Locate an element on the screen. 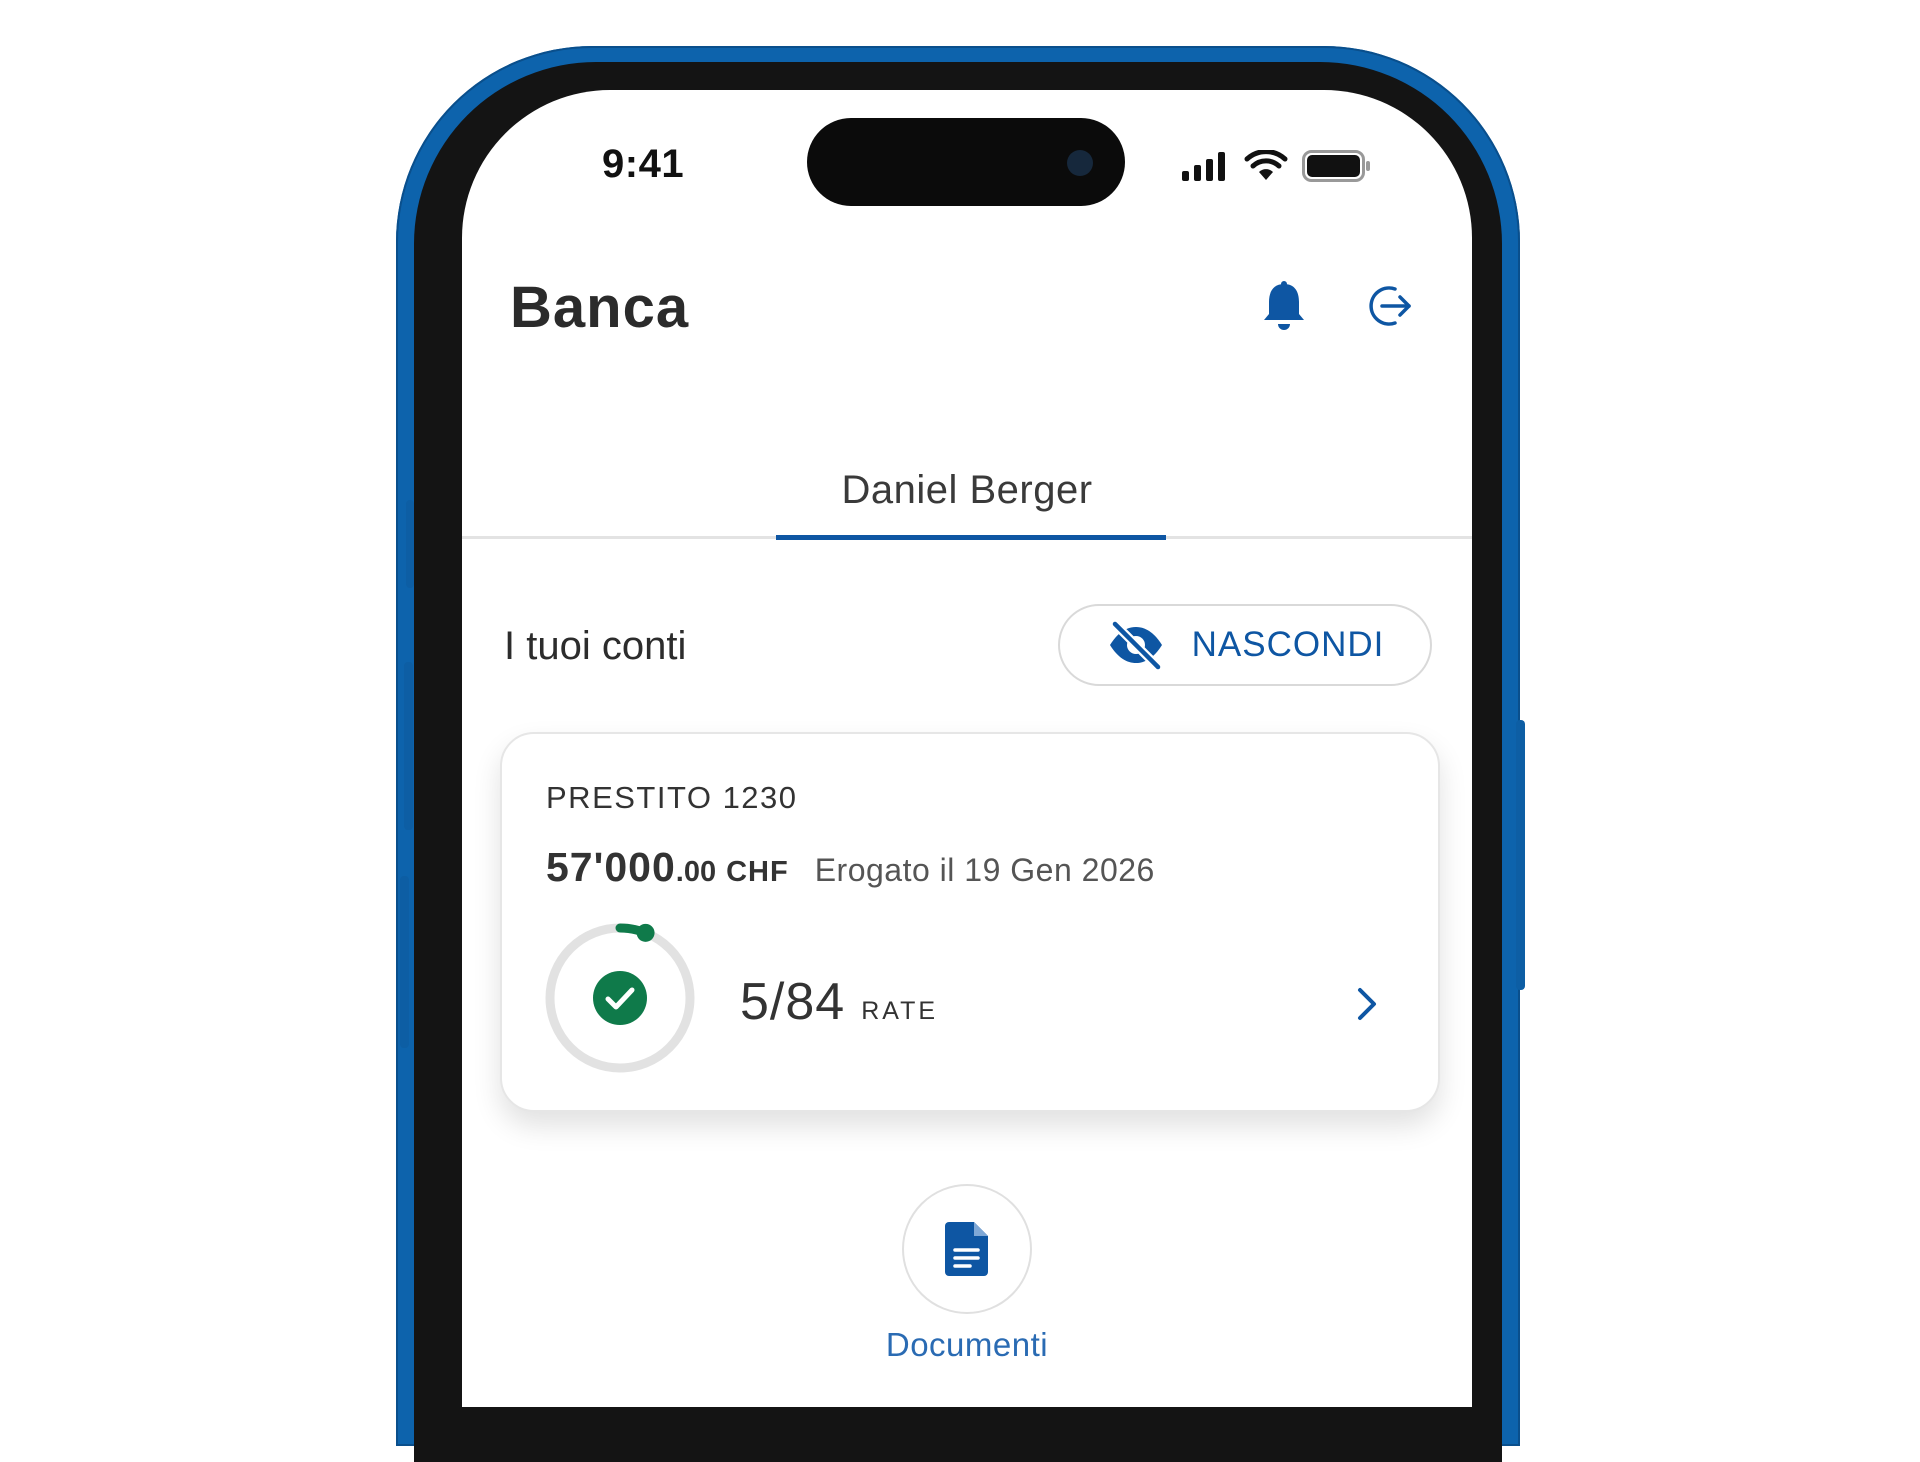  dynamic-island is located at coordinates (966, 162).